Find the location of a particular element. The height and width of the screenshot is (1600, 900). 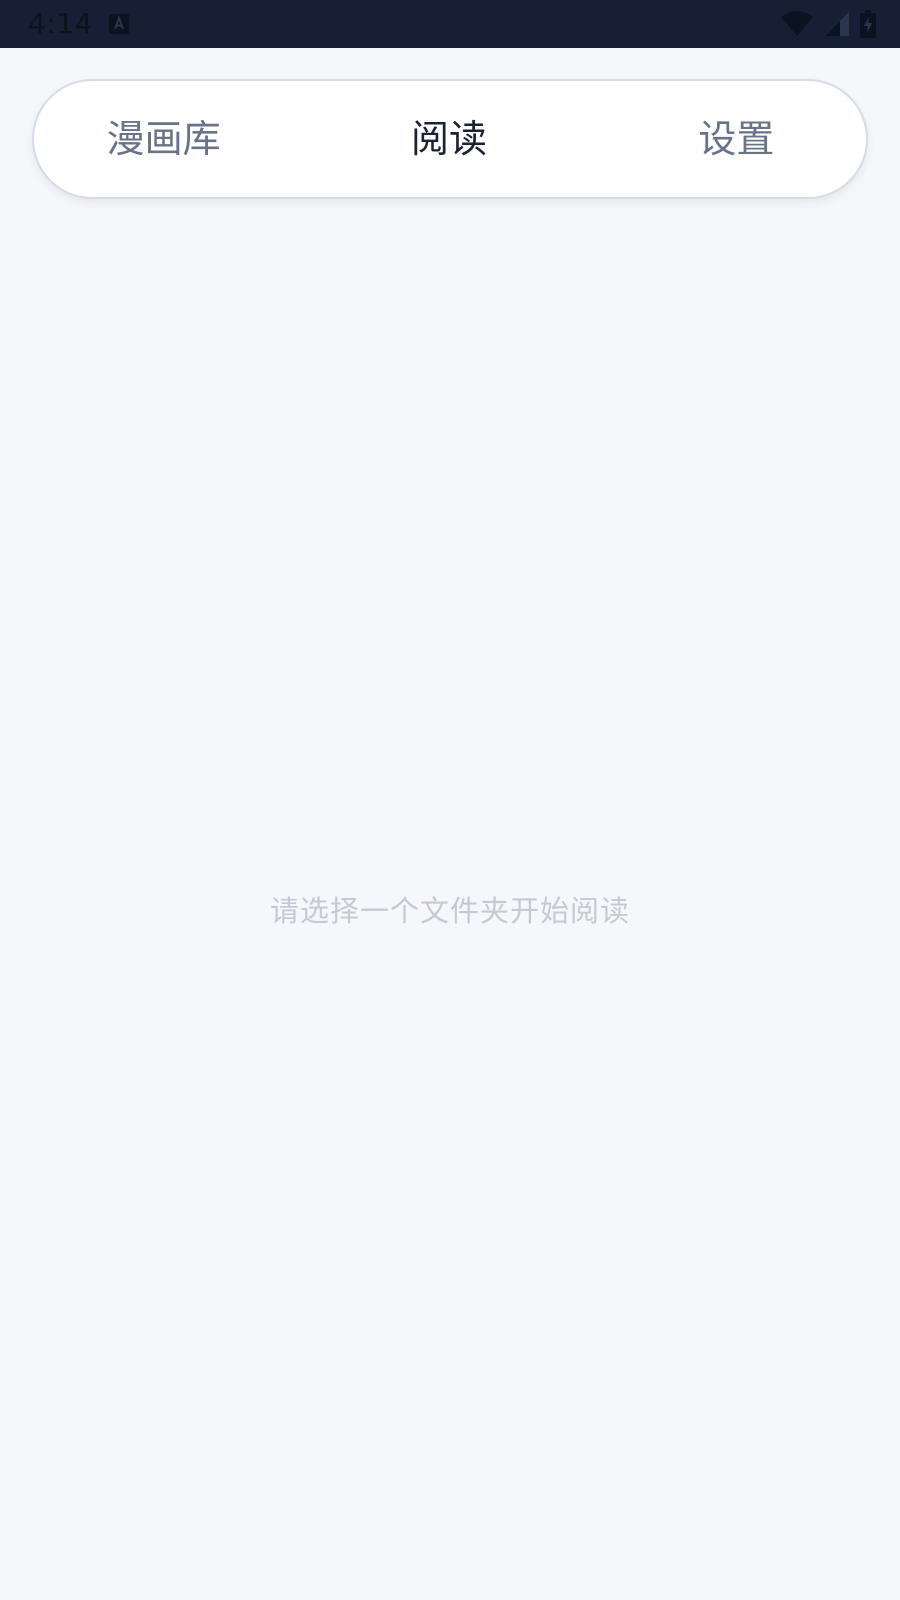

status-time: 4:14 is located at coordinates (60, 23).